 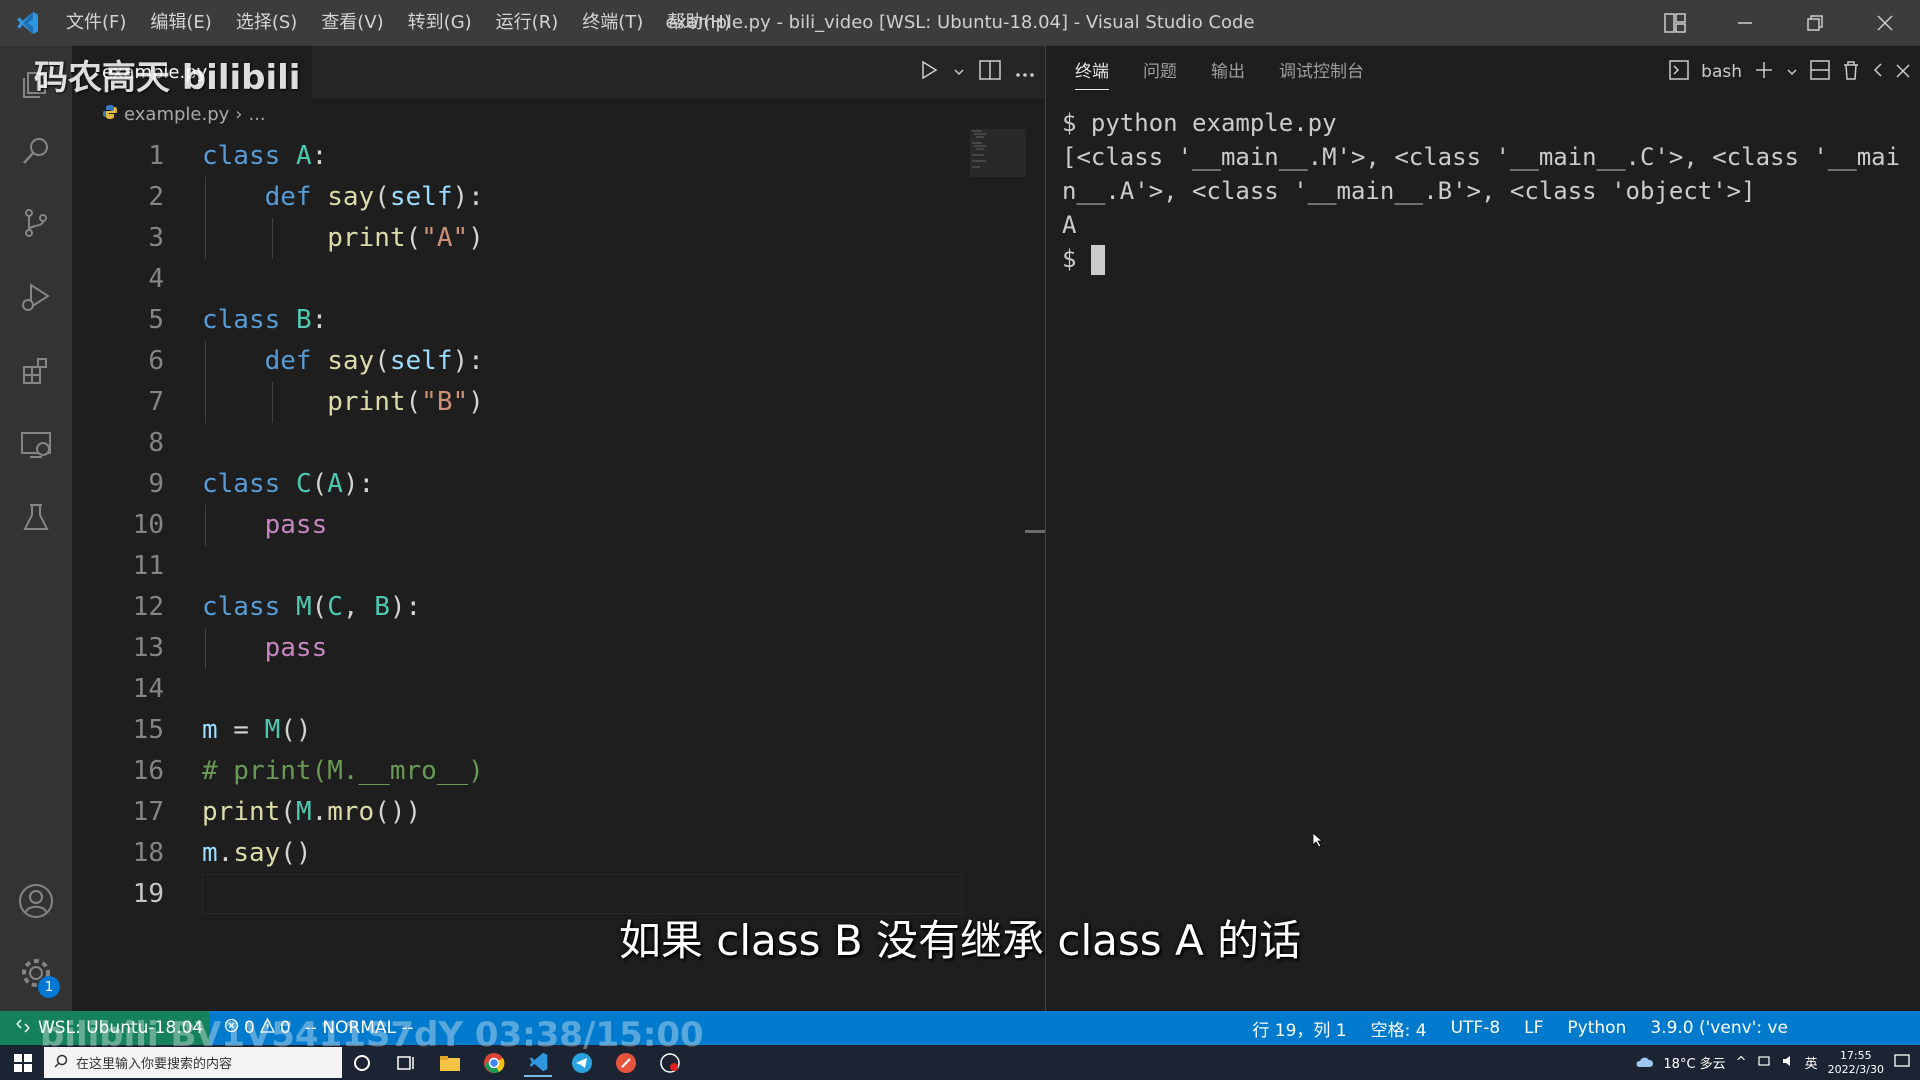 What do you see at coordinates (990, 72) in the screenshot?
I see `split-editor-icon` at bounding box center [990, 72].